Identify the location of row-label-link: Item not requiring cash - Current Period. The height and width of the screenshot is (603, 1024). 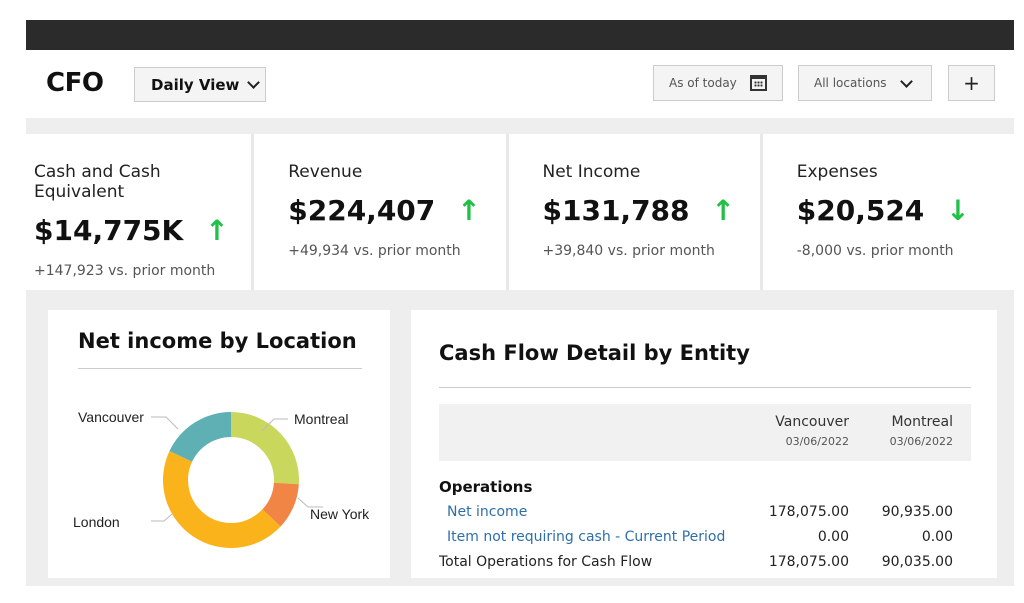
(586, 537).